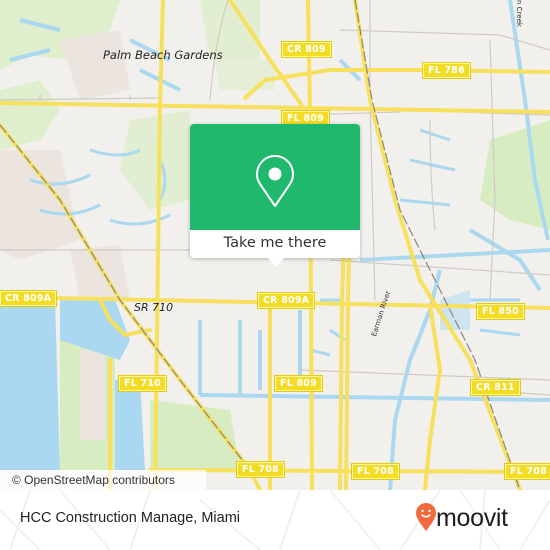  What do you see at coordinates (426, 517) in the screenshot?
I see `moovit-smile-pin-icon` at bounding box center [426, 517].